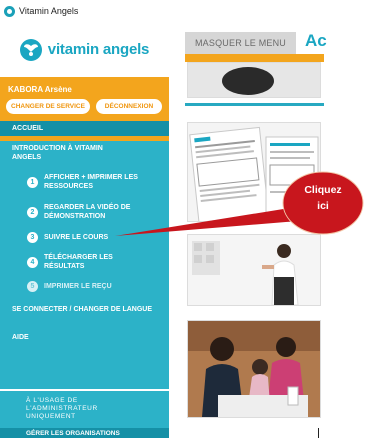 Image resolution: width=380 pixels, height=438 pixels. Describe the element at coordinates (20, 337) in the screenshot. I see `menu-item-help-label: AIDE` at that location.